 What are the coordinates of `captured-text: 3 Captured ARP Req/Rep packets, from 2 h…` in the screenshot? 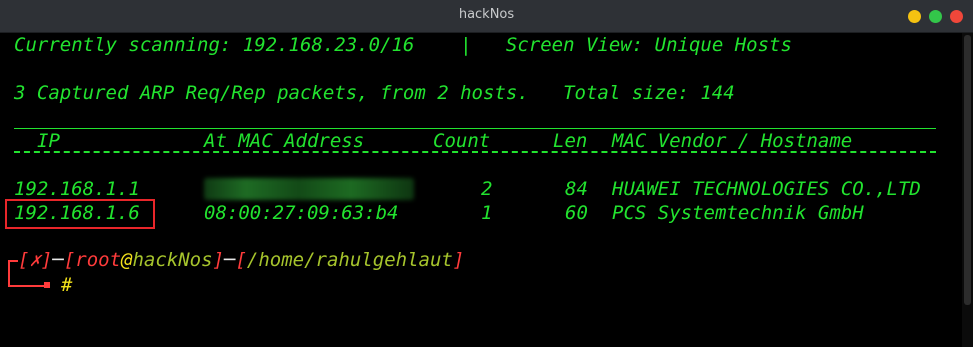 It's located at (271, 93).